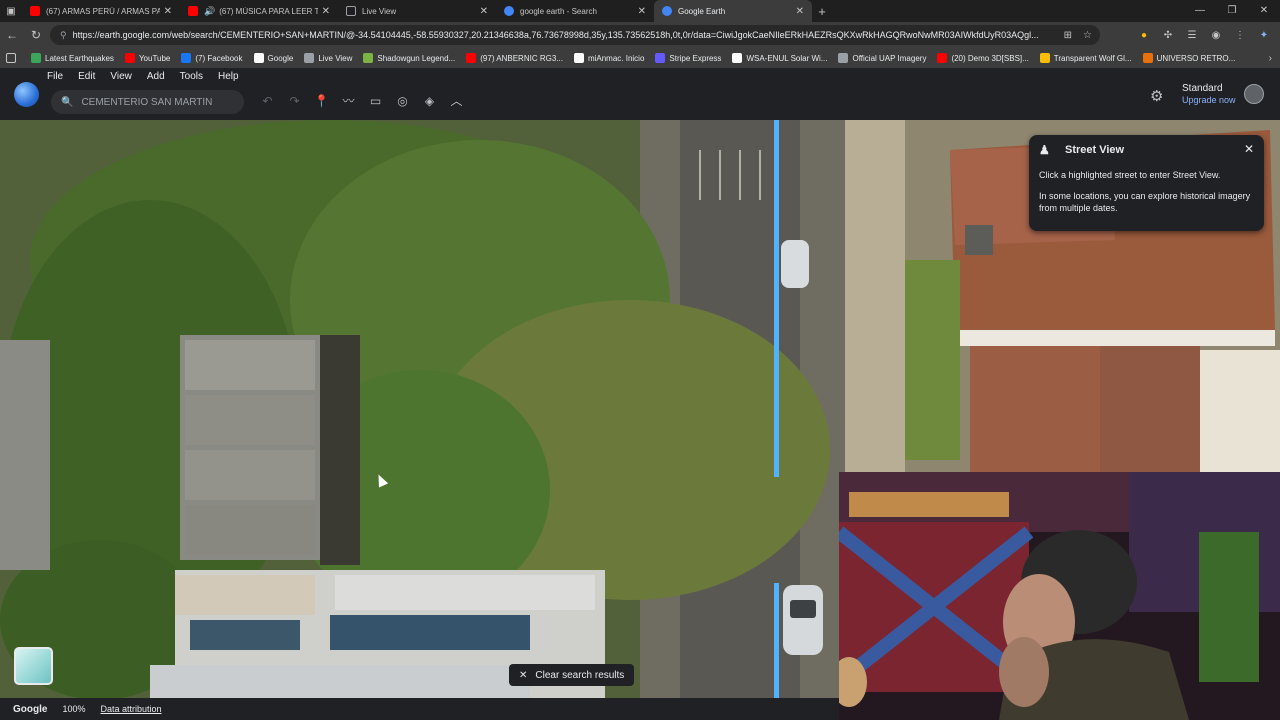 The height and width of the screenshot is (720, 1280). Describe the element at coordinates (328, 58) in the screenshot. I see `bookmark-item: Live View` at that location.